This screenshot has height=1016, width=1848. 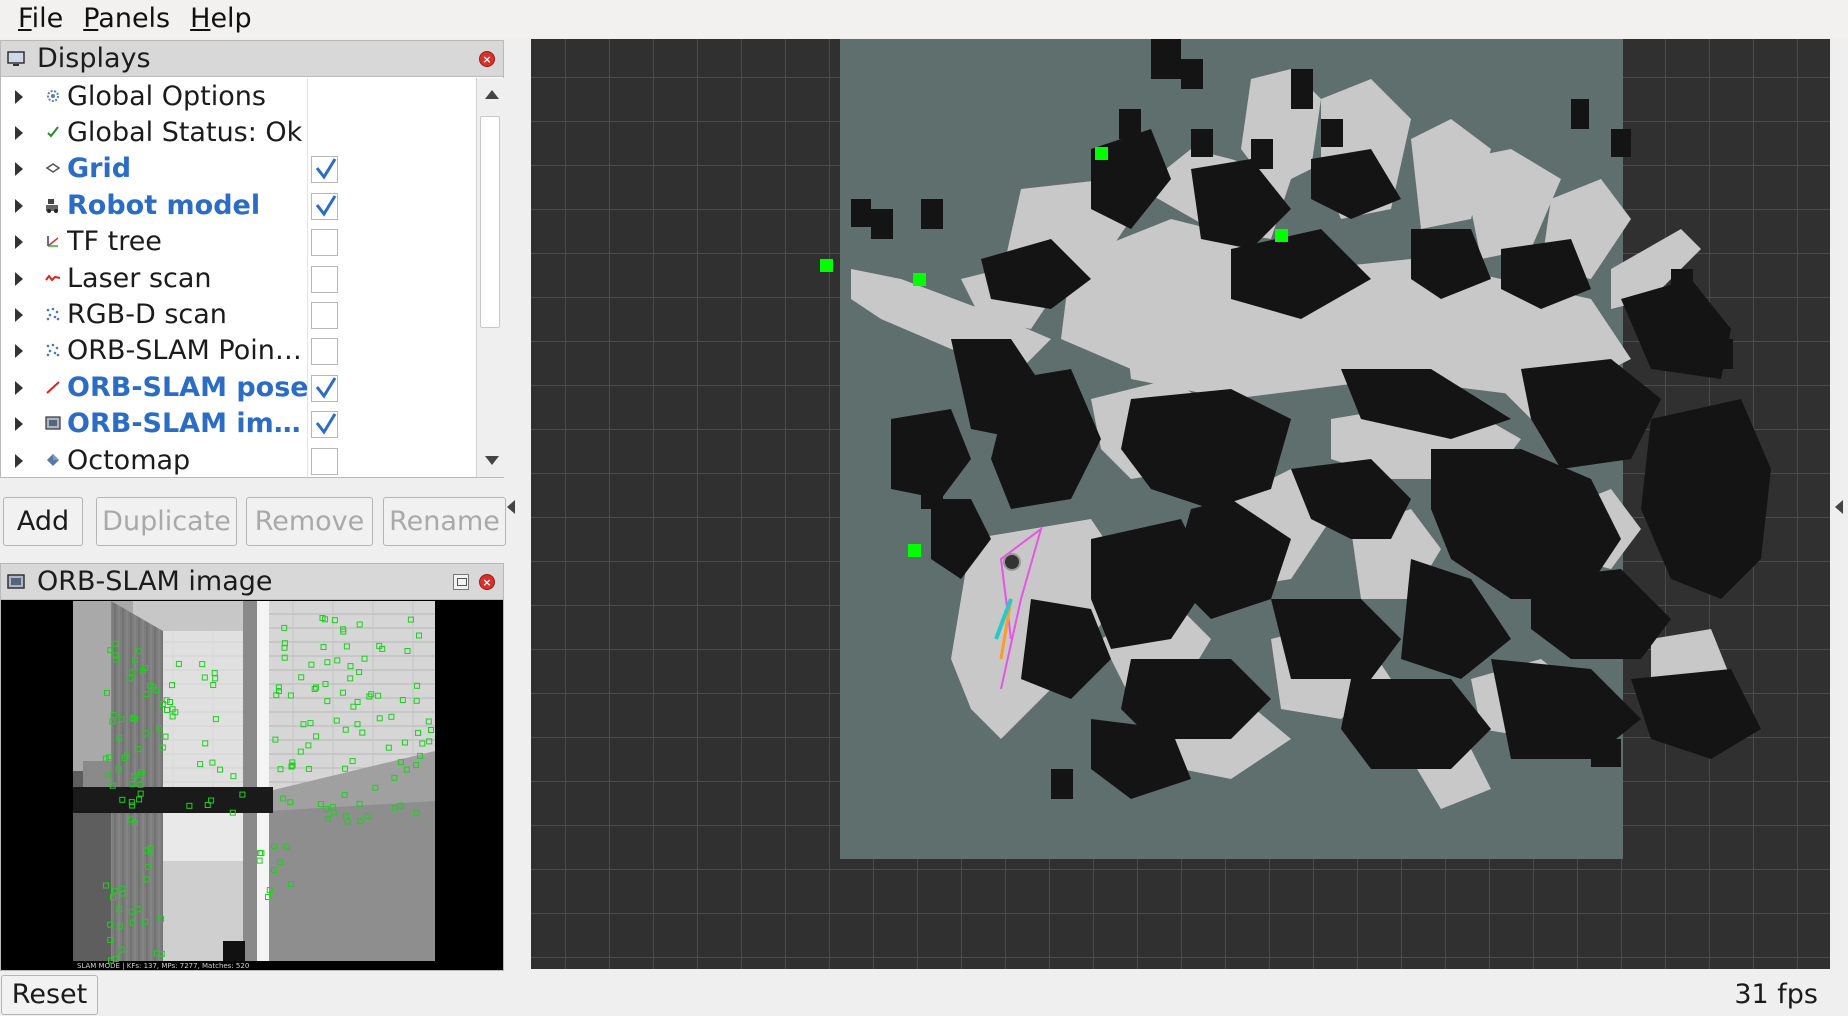 I want to click on display-item-label: Global Status: Ok, so click(x=185, y=132).